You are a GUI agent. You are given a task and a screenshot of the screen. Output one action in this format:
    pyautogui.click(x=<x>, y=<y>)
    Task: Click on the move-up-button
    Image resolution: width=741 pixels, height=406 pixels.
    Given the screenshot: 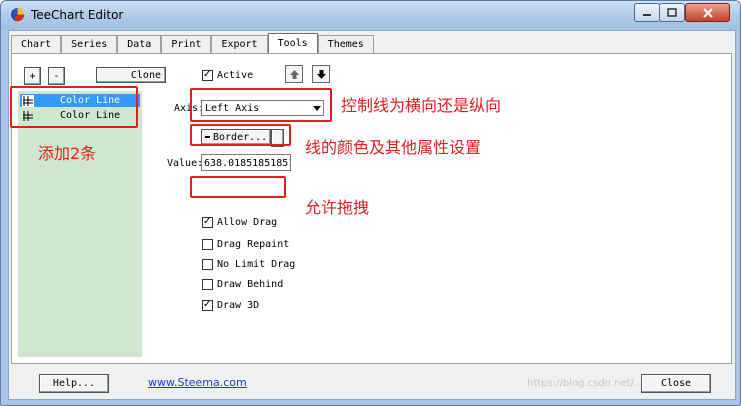 What is the action you would take?
    pyautogui.click(x=294, y=74)
    